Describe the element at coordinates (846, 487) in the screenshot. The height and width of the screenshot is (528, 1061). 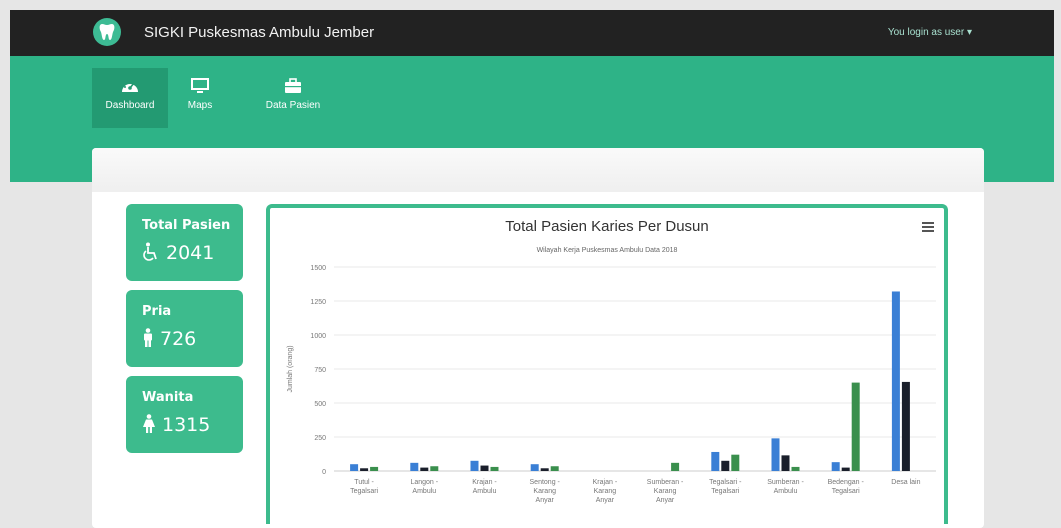
I see `x-tick-label: Bedengan -Tegalsari` at that location.